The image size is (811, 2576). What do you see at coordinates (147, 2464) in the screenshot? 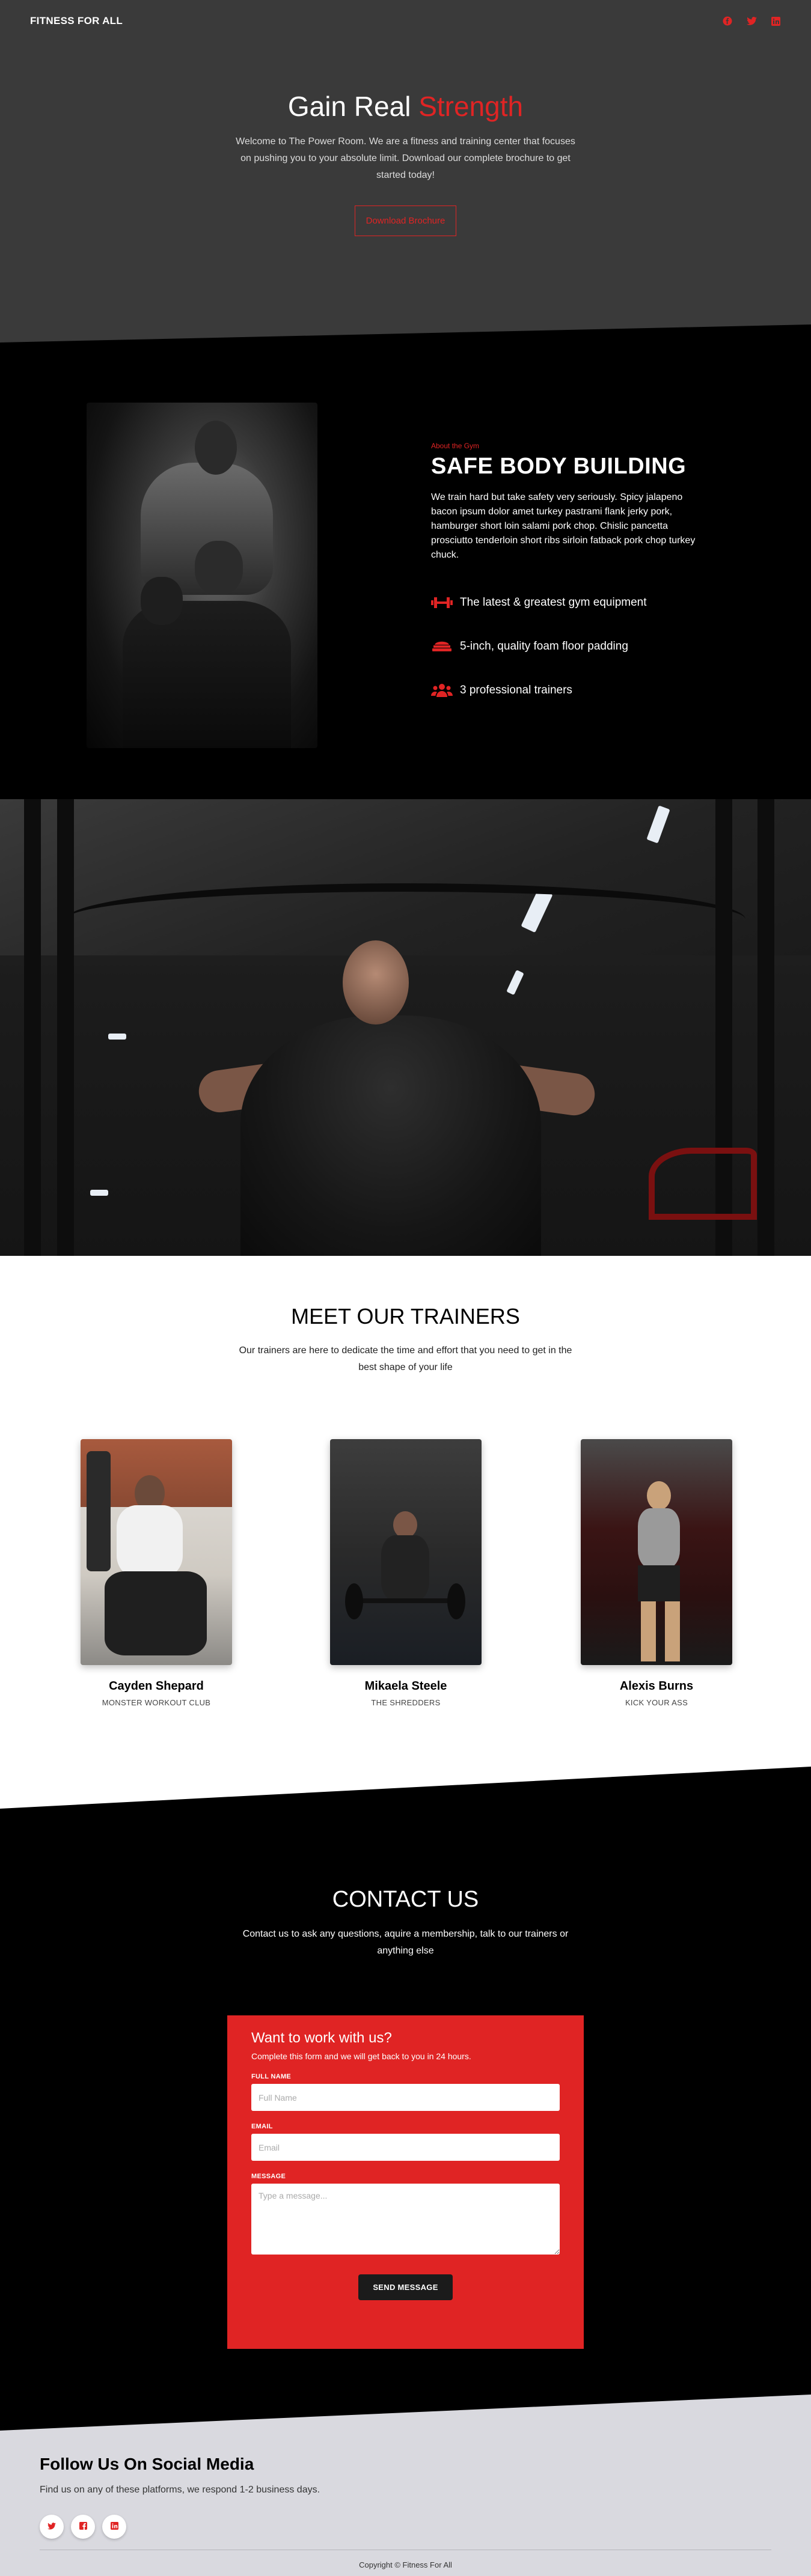
I see `footer-title: Follow Us On Social Media` at bounding box center [147, 2464].